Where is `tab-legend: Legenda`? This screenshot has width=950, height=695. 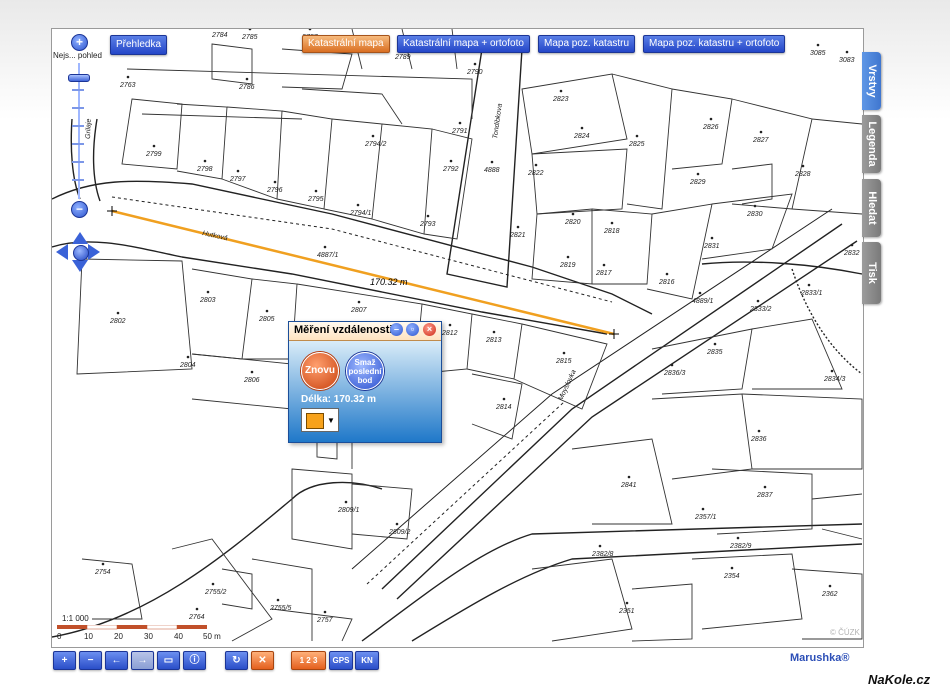 tab-legend: Legenda is located at coordinates (871, 144).